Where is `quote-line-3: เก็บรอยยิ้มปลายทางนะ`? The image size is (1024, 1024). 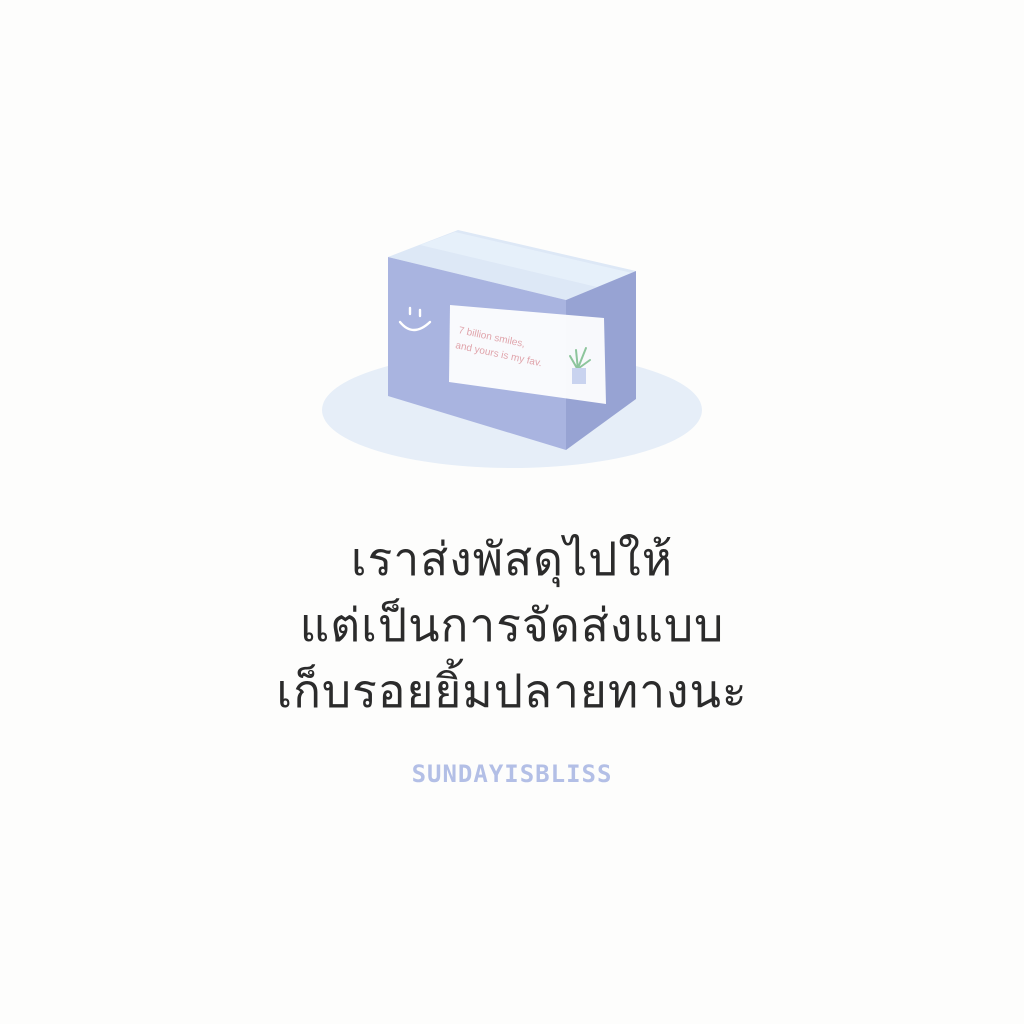 quote-line-3: เก็บรอยยิ้มปลายทางนะ is located at coordinates (512, 691).